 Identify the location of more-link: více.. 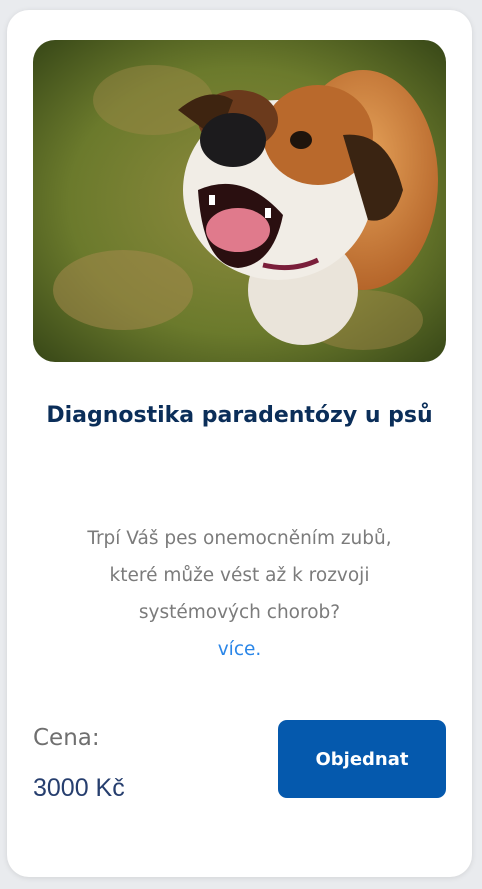
(240, 649).